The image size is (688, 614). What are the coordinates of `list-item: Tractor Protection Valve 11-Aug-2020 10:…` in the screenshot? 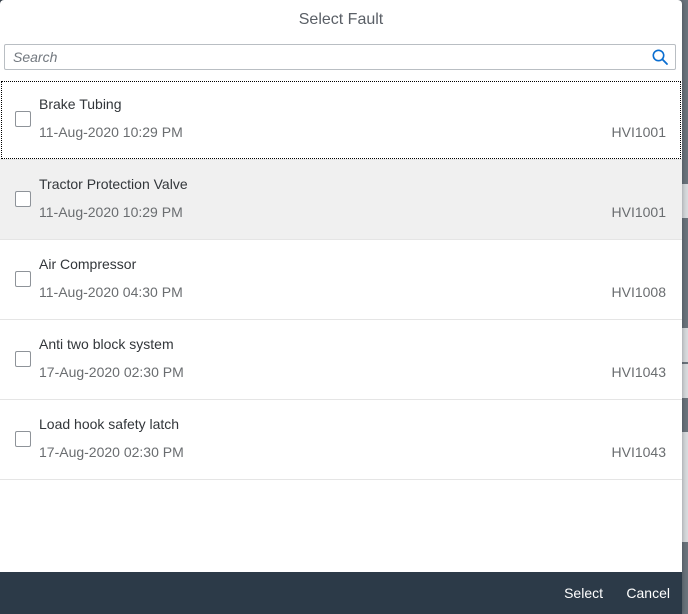 It's located at (341, 200).